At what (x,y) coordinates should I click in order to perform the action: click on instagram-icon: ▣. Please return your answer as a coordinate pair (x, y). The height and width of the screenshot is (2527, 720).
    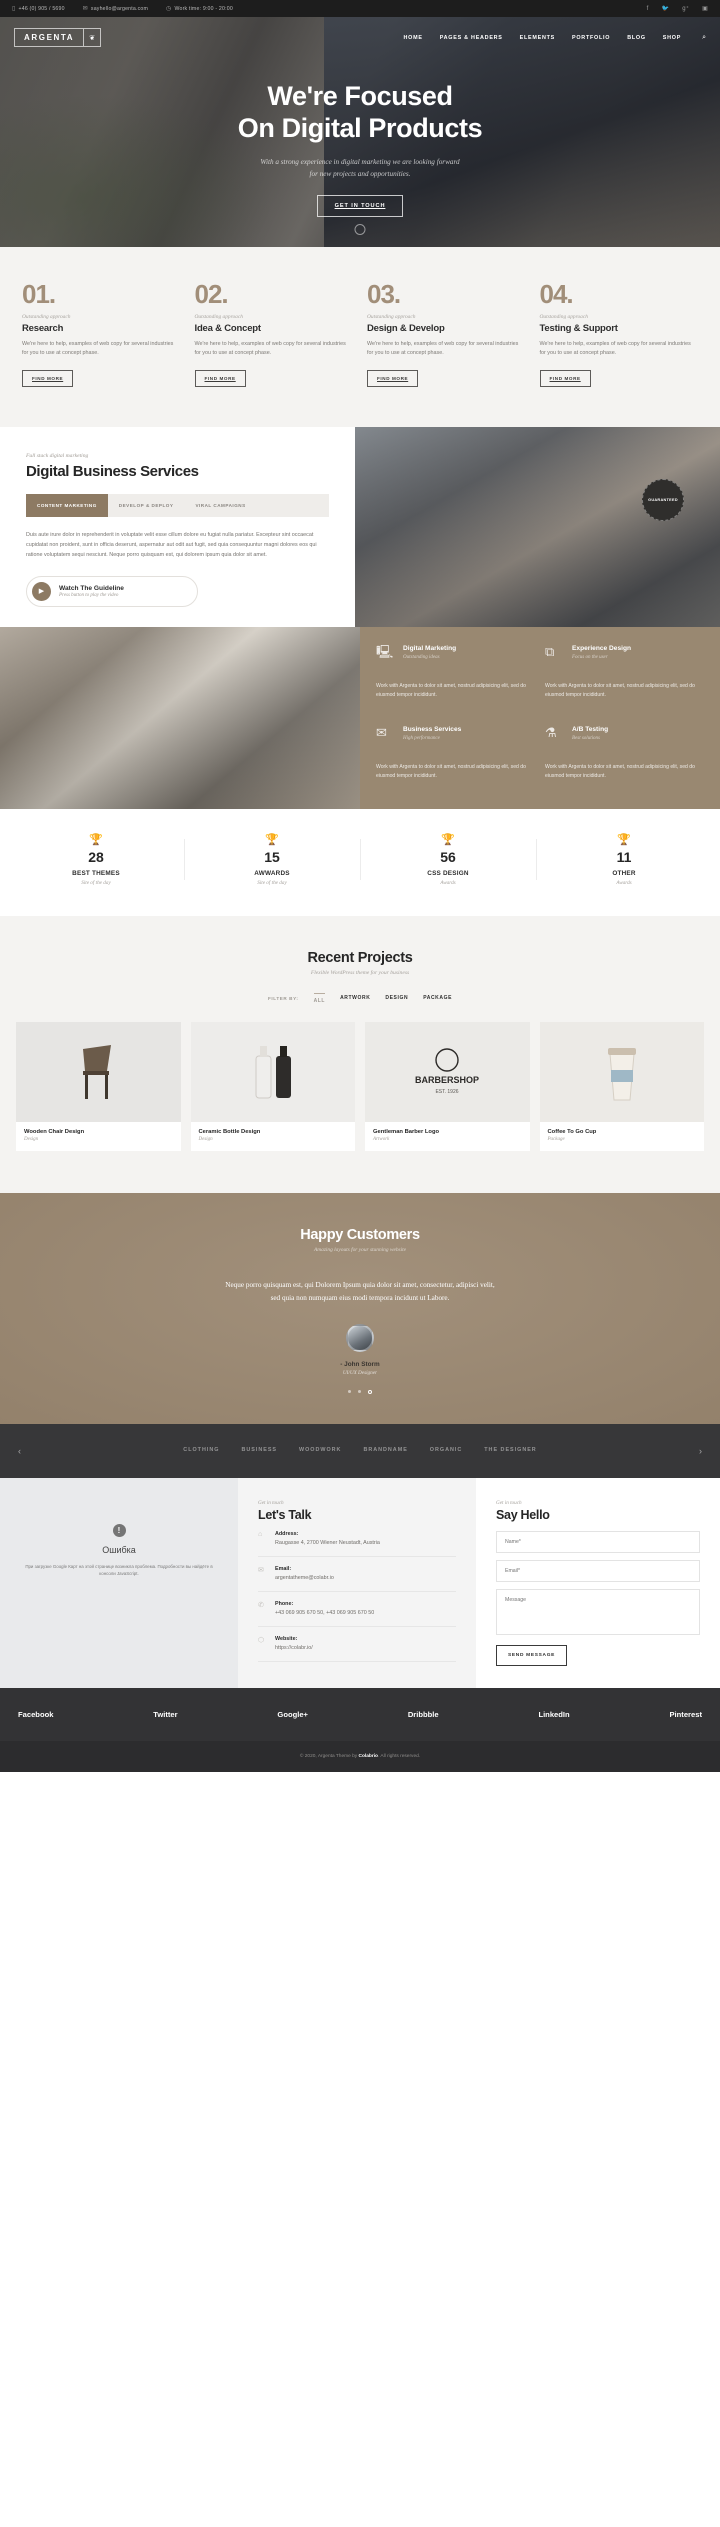
    Looking at the image, I should click on (705, 8).